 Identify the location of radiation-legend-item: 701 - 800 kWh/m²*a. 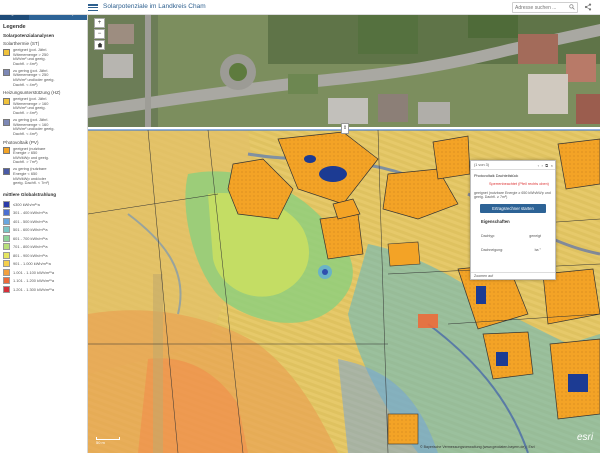
(44, 246).